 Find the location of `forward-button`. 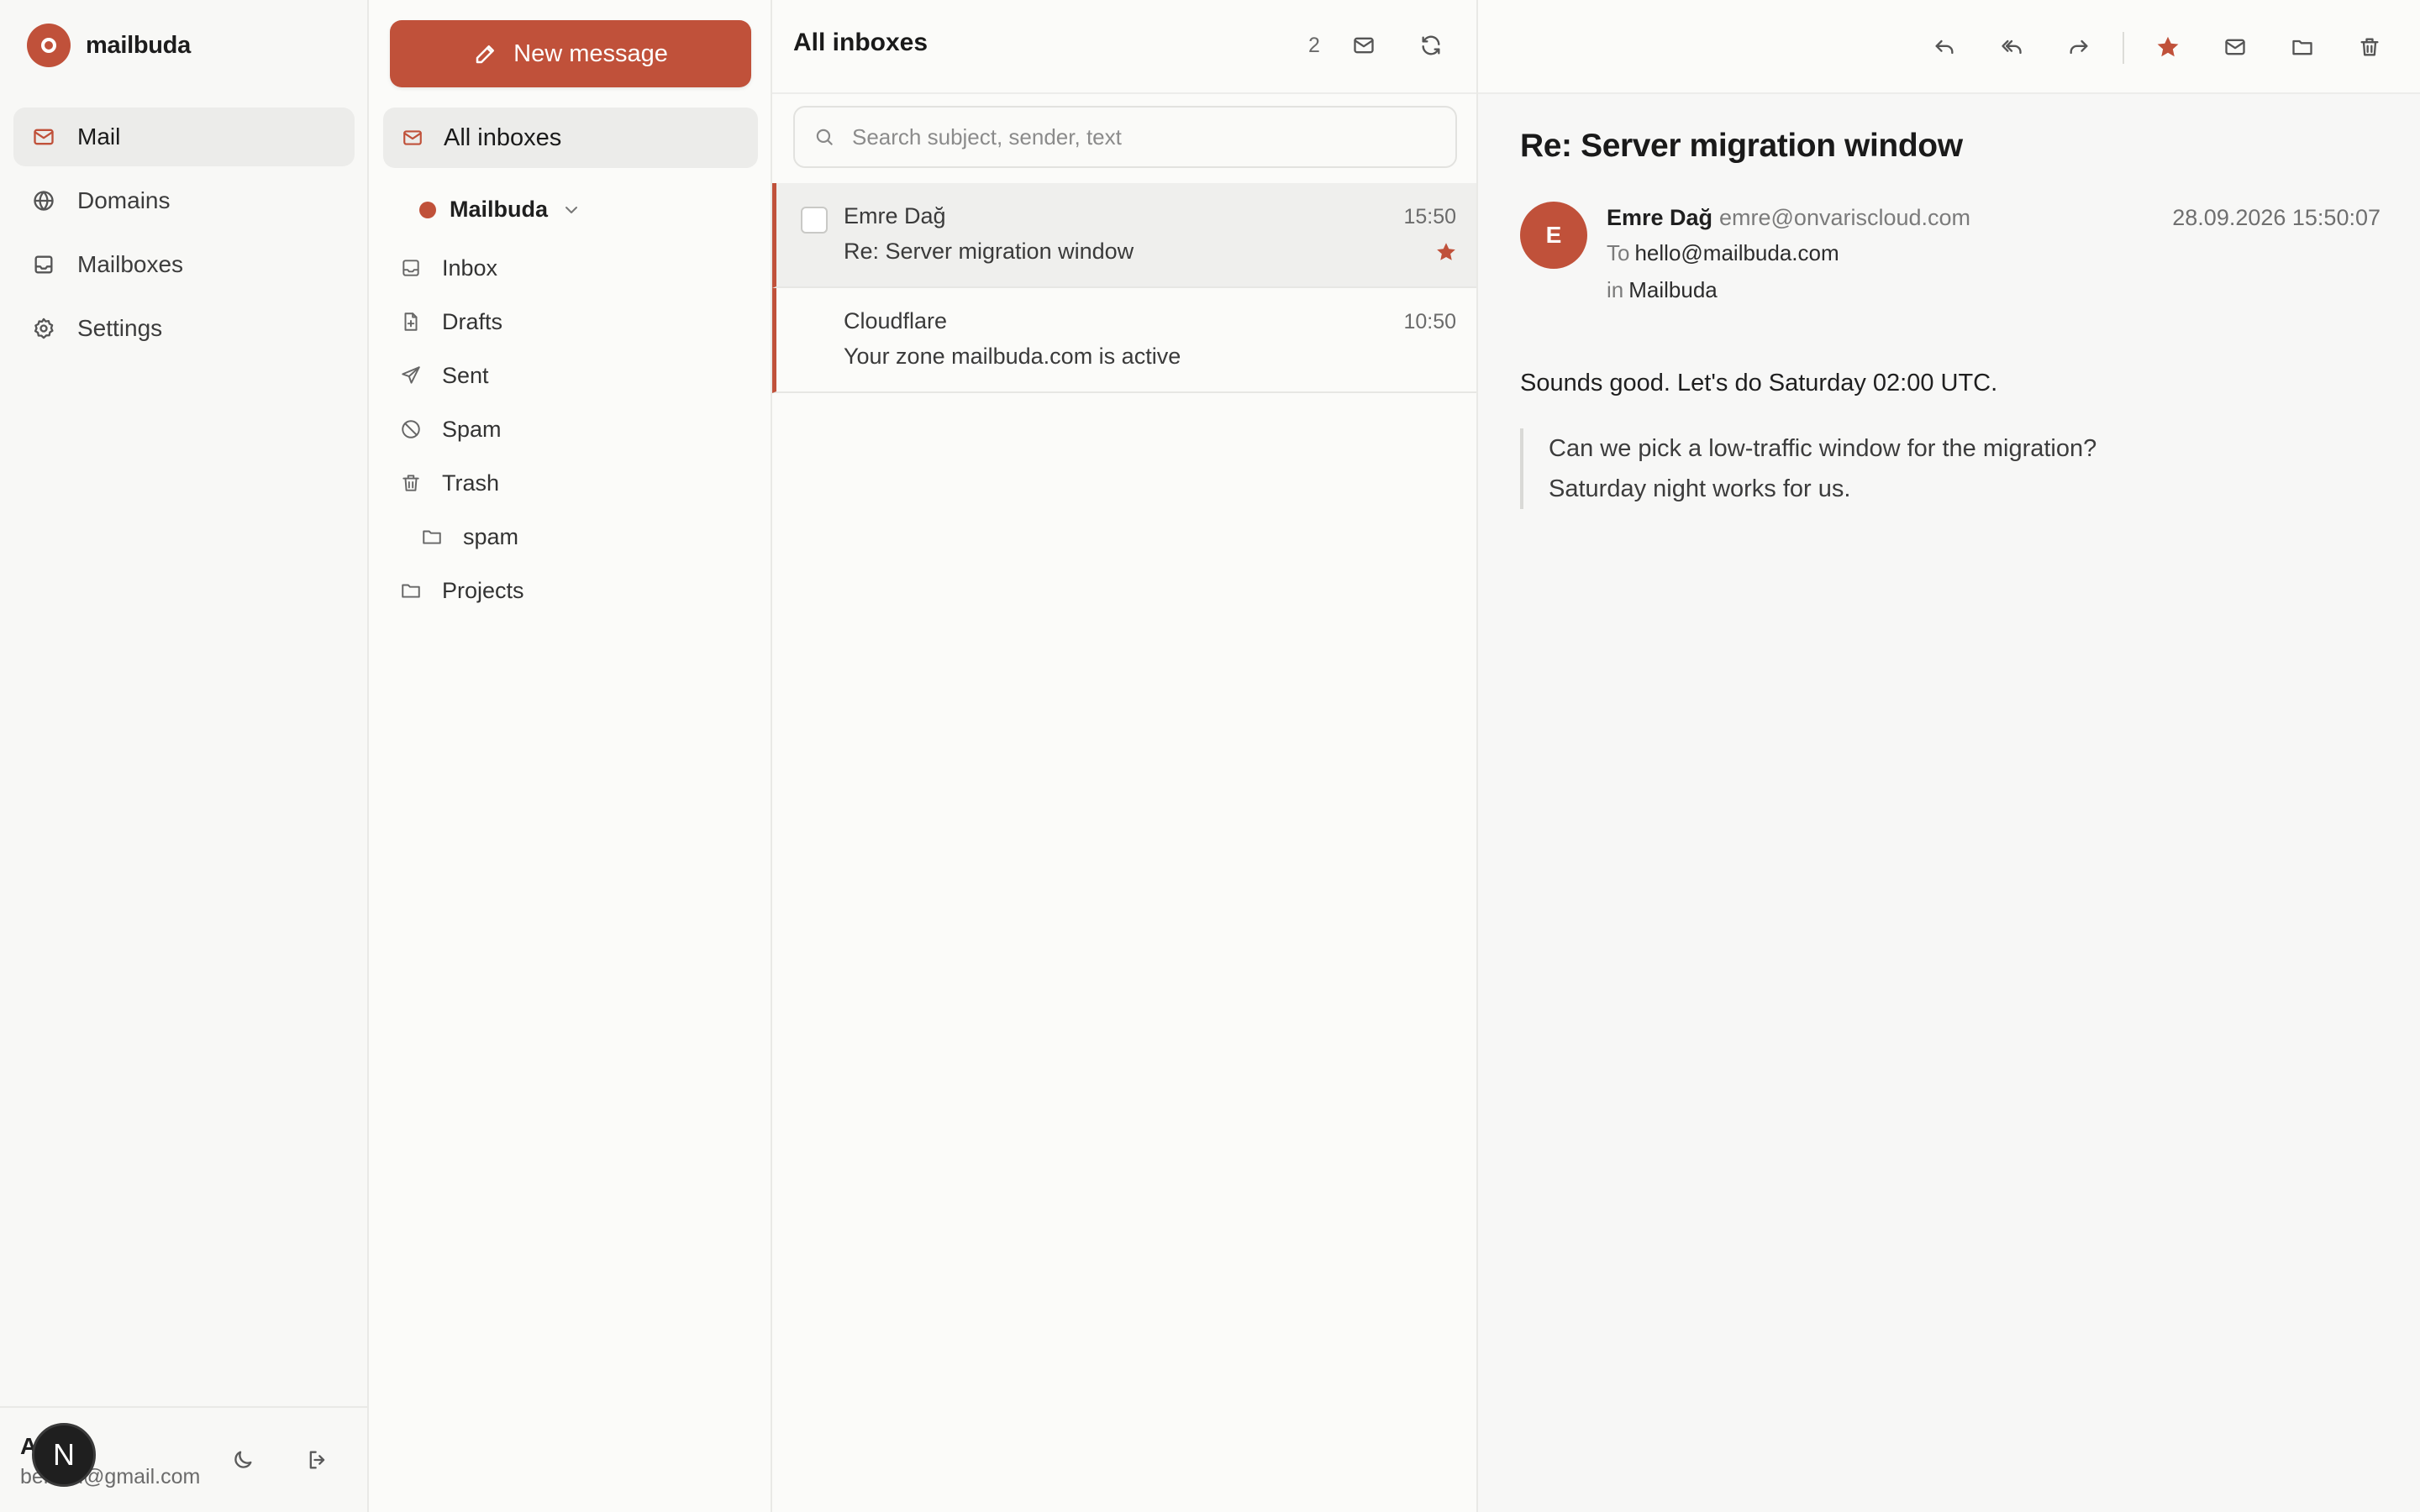

forward-button is located at coordinates (2079, 47).